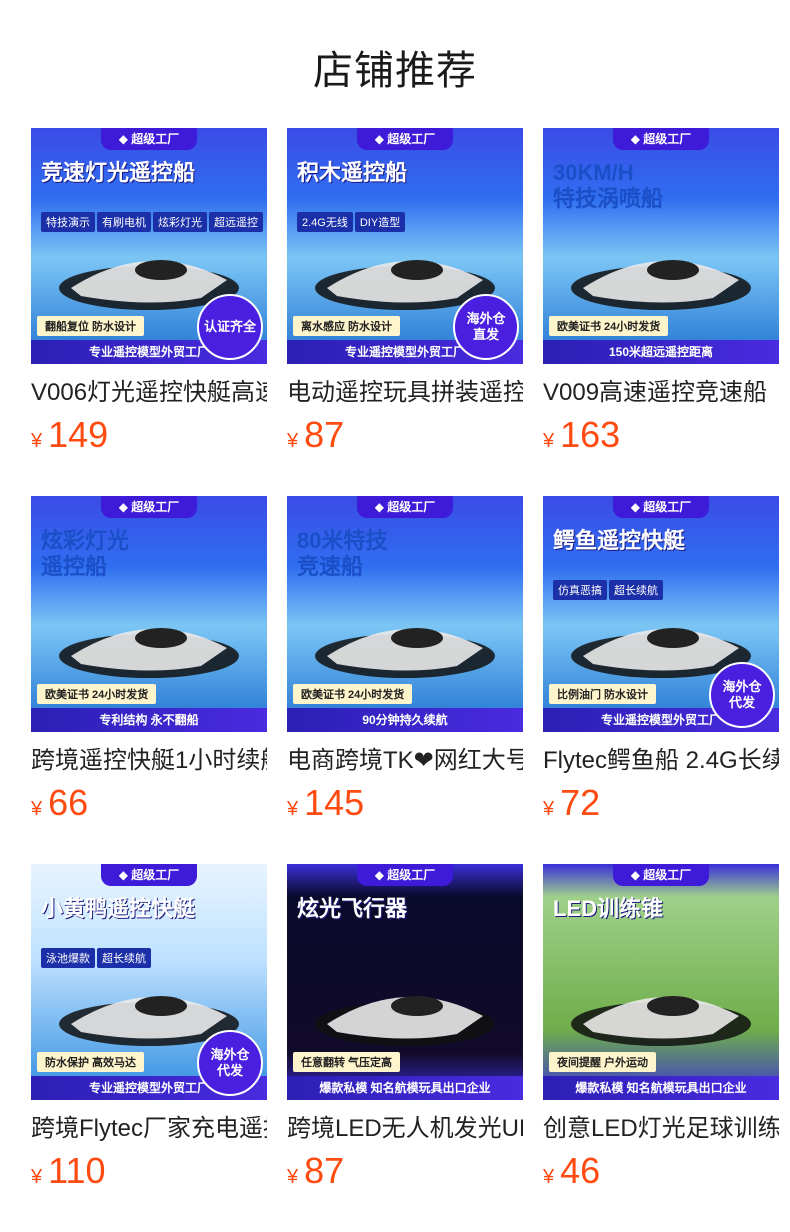 The width and height of the screenshot is (790, 1232). Describe the element at coordinates (352, 172) in the screenshot. I see `image-headline: 积木遥控船` at that location.